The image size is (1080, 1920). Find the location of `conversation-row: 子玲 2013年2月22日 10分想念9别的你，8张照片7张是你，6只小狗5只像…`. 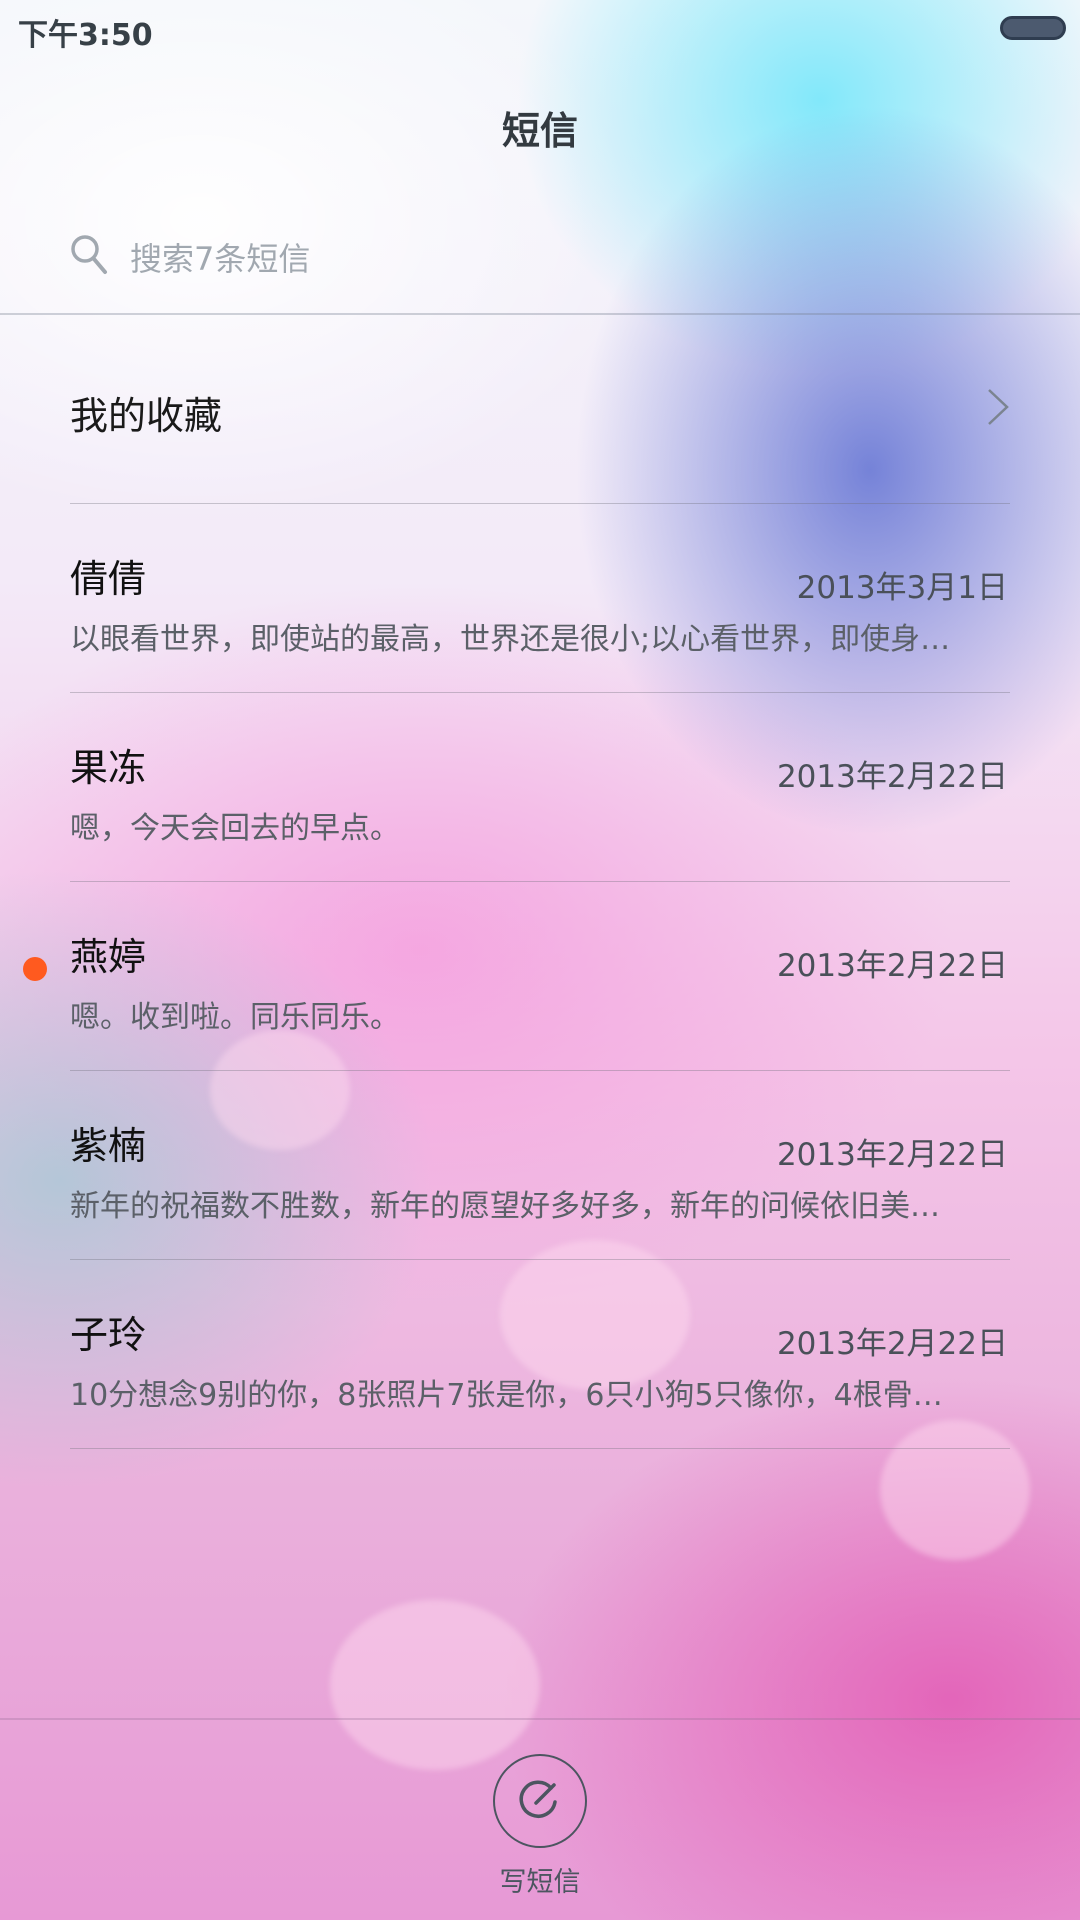

conversation-row: 子玲 2013年2月22日 10分想念9别的你，8张照片7张是你，6只小狗5只像… is located at coordinates (540, 1354).